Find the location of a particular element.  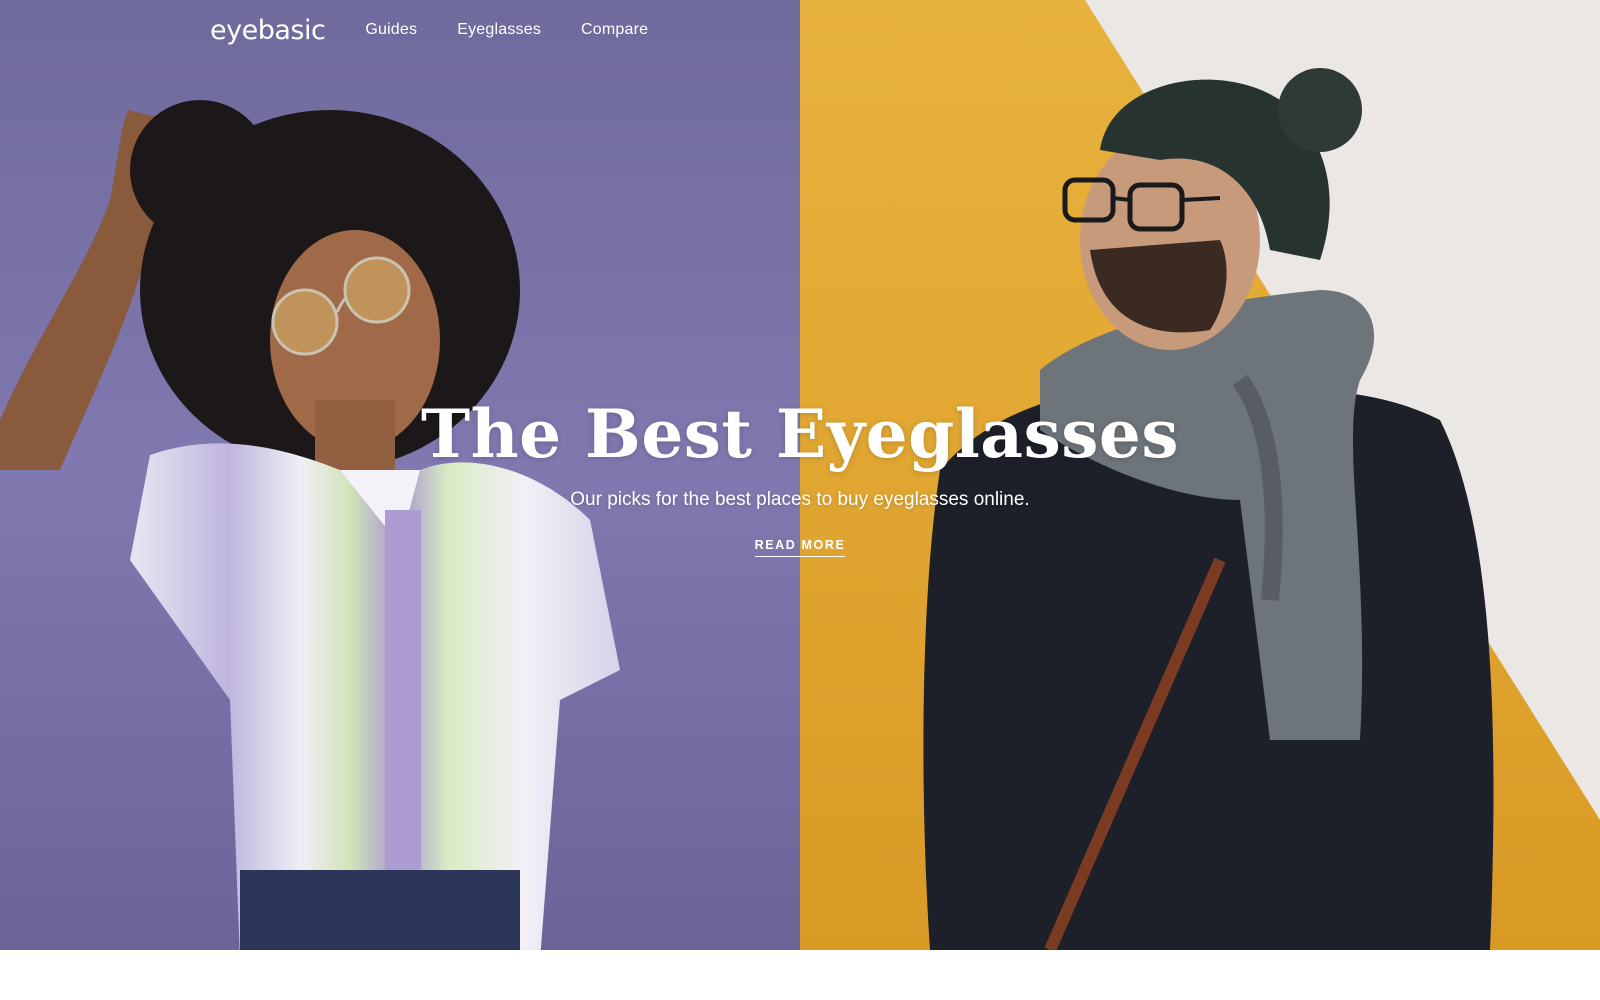

read-more-link: READ MORE is located at coordinates (800, 547).